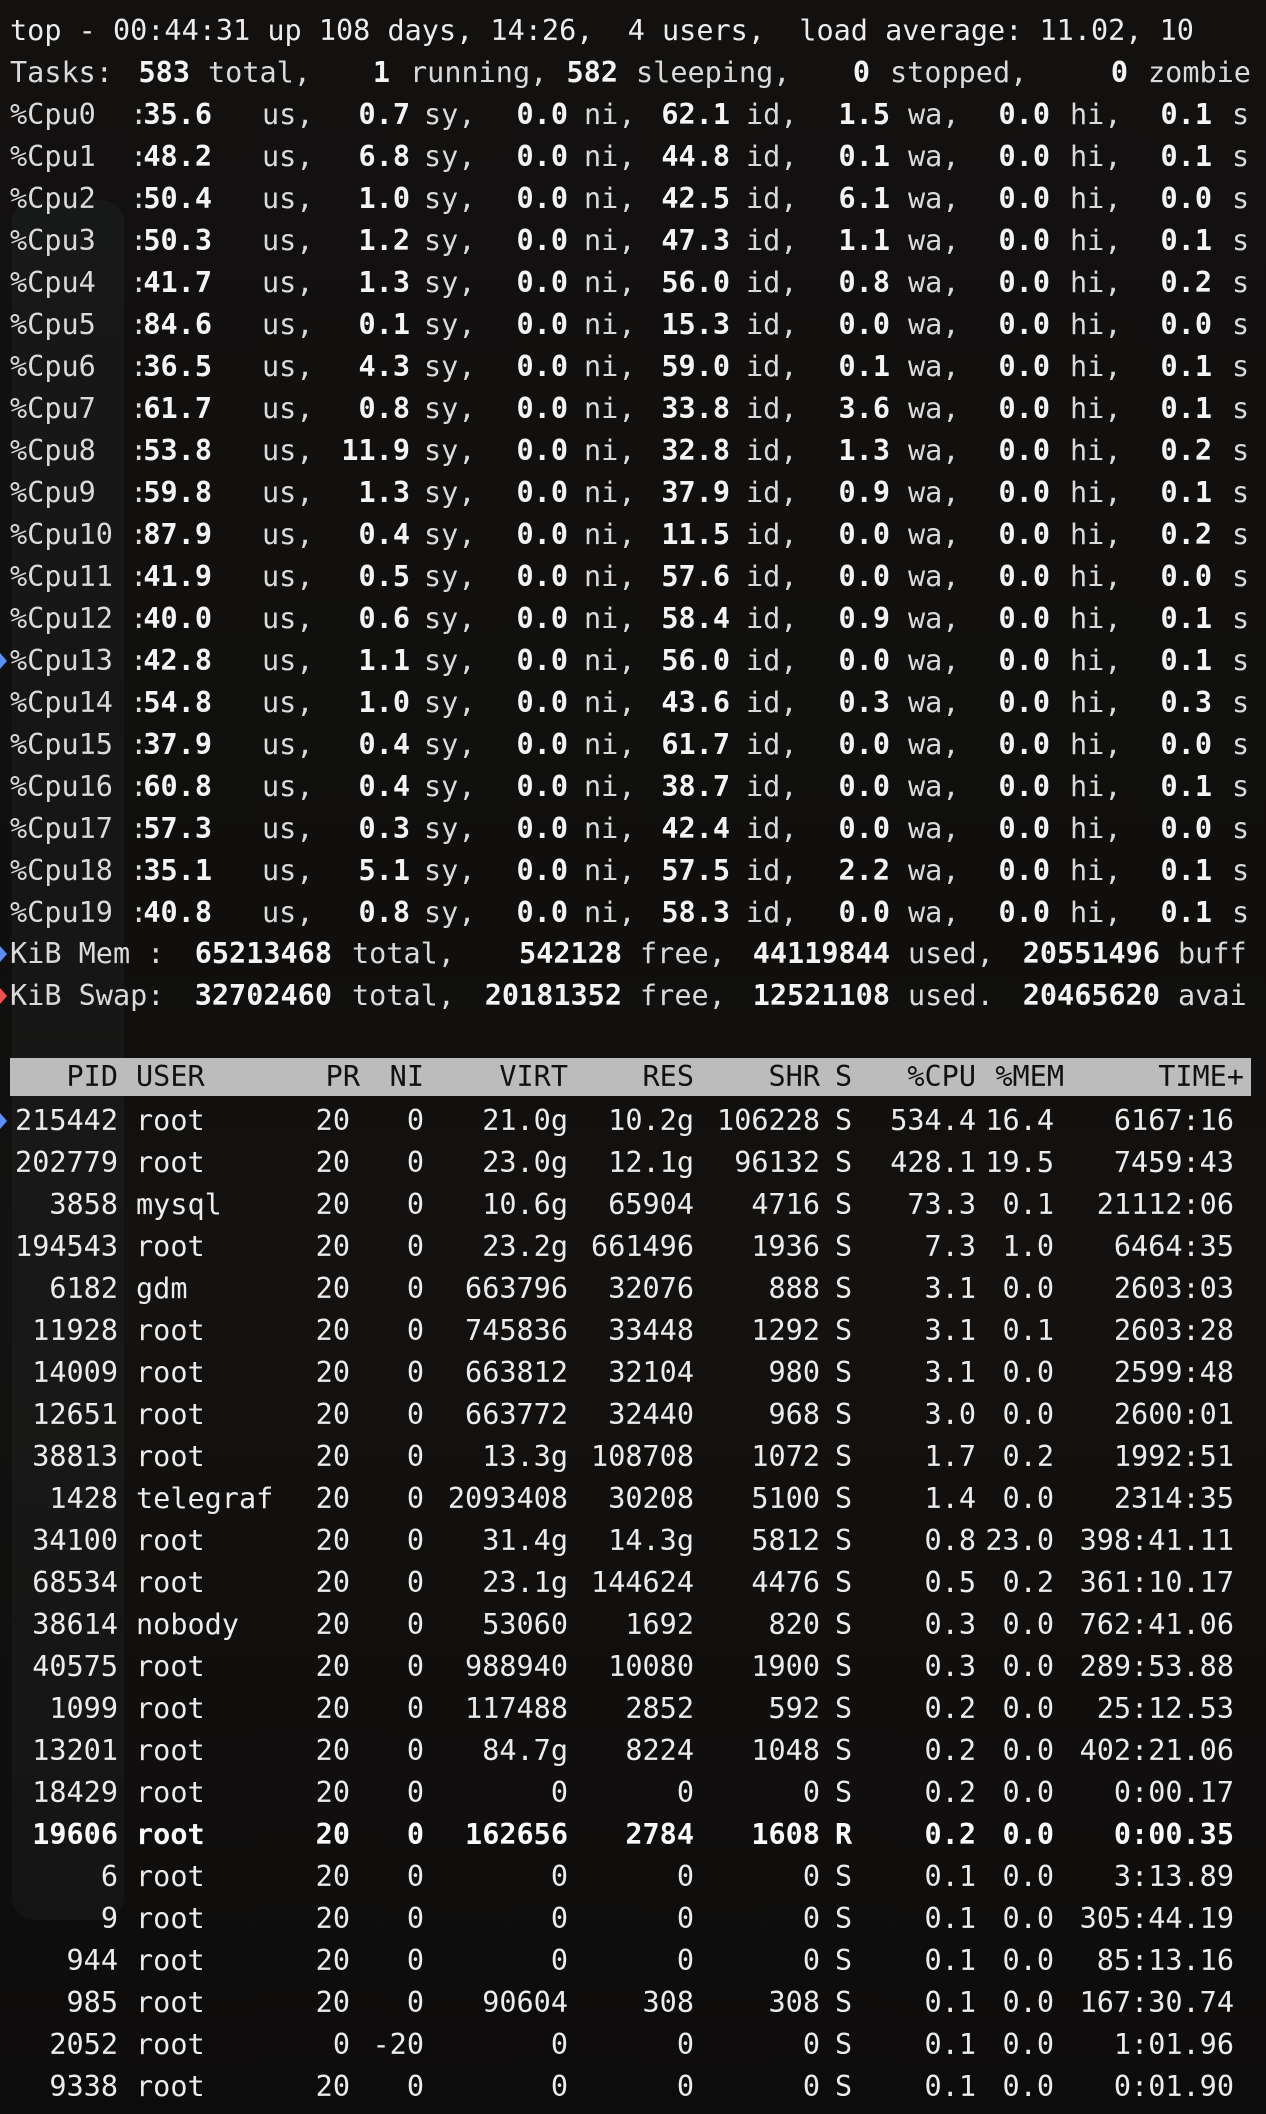 The width and height of the screenshot is (1266, 2114). I want to click on col-cpu: %CPU, so click(923, 1077).